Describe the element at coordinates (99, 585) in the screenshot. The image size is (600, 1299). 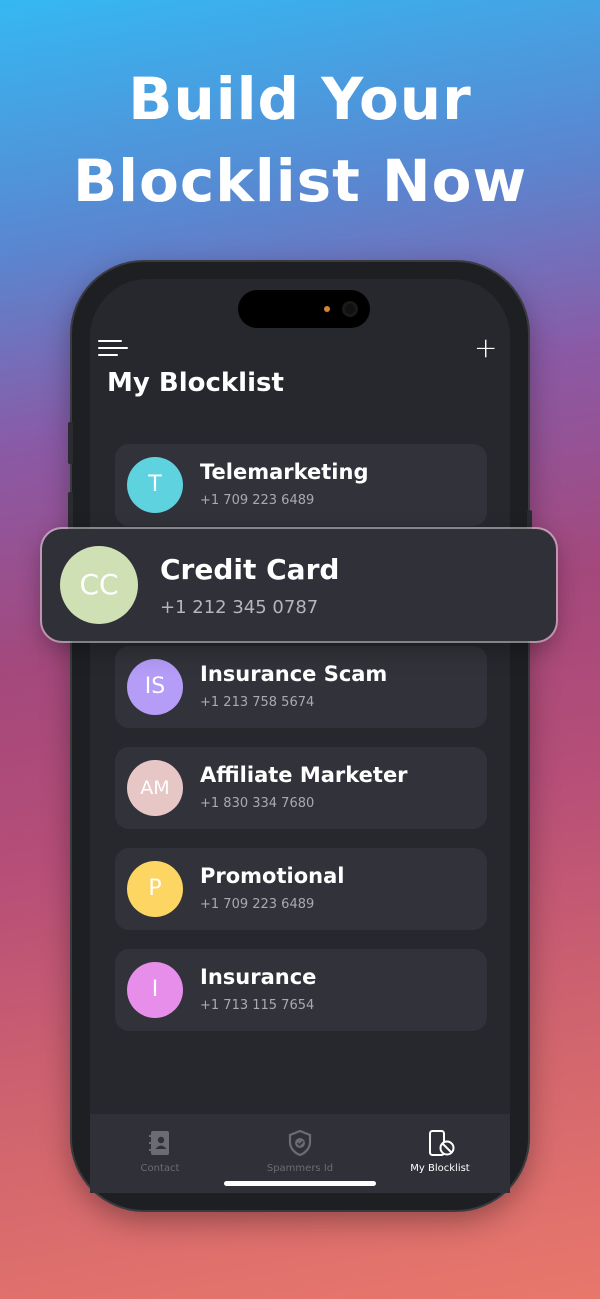
I see `avatar: CC` at that location.